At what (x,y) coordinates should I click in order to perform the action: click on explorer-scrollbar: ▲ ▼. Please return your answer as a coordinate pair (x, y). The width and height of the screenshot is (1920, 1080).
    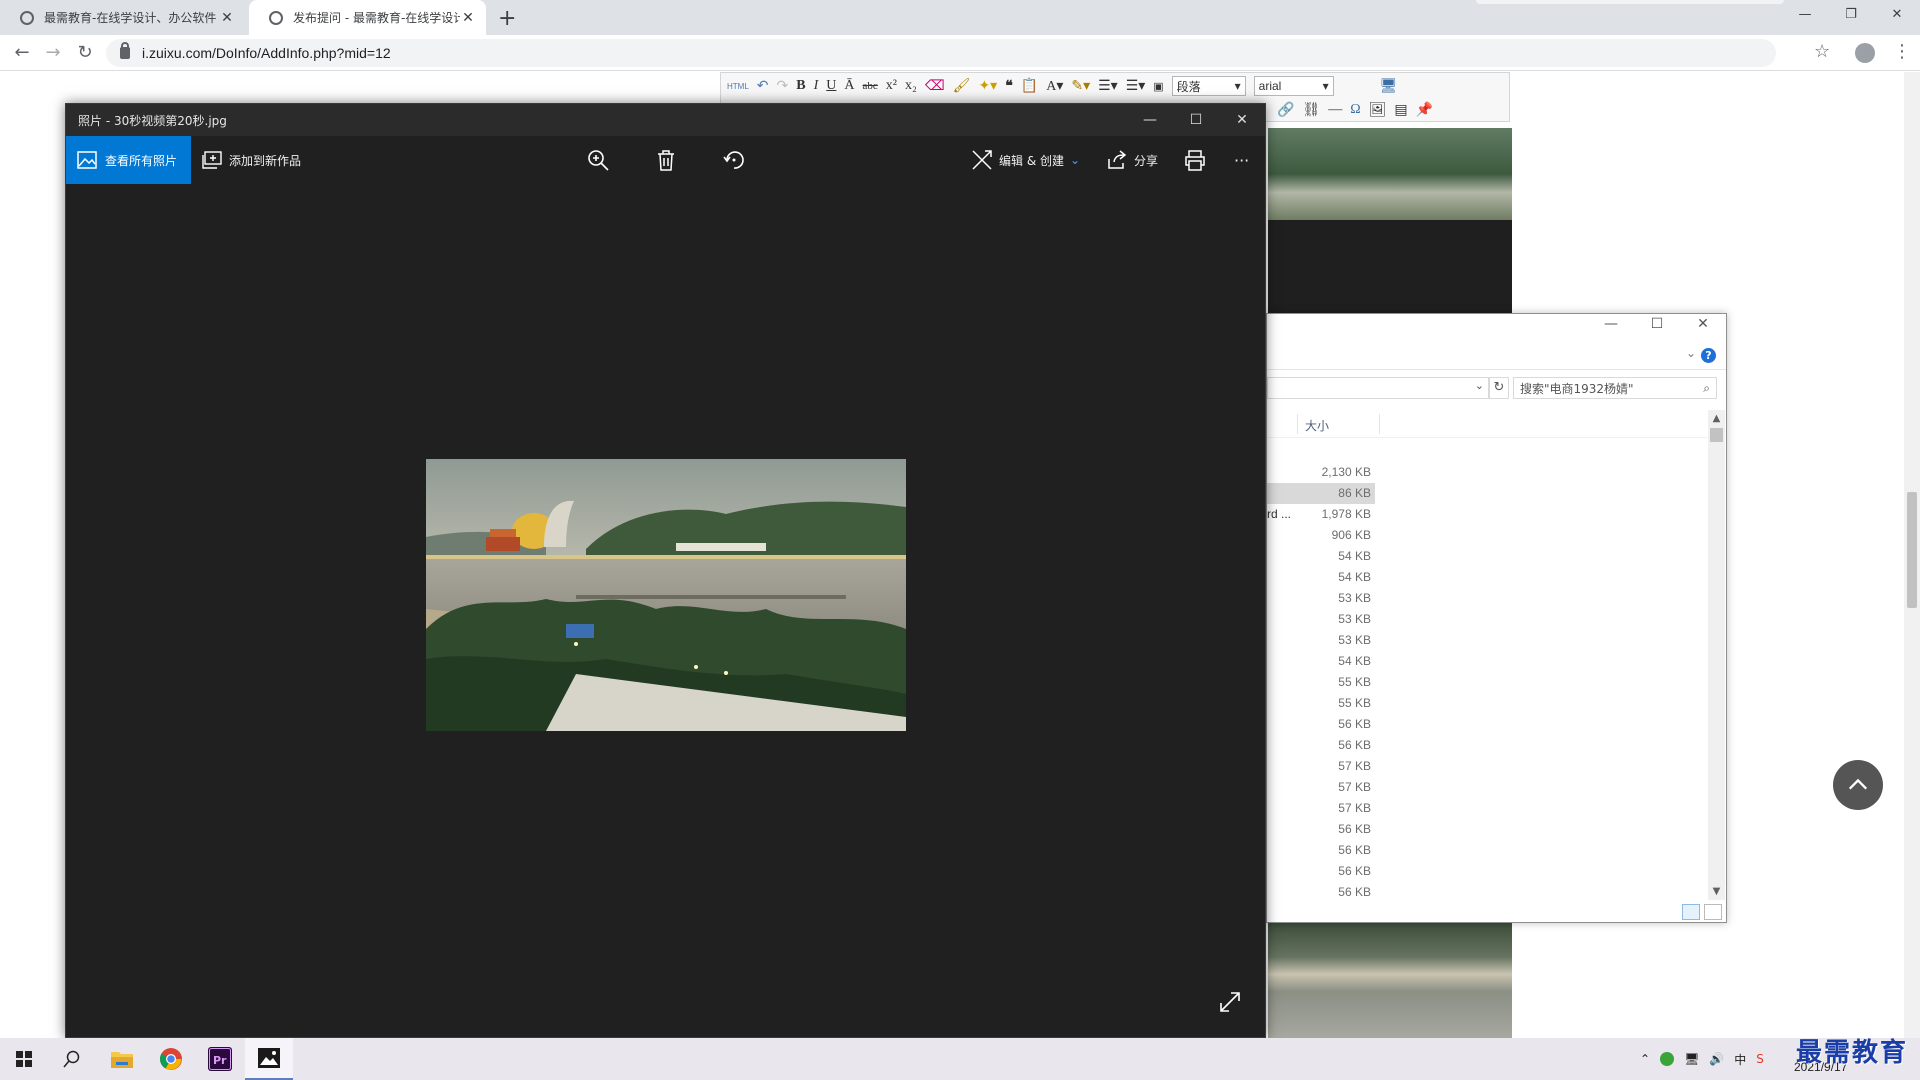
    Looking at the image, I should click on (1716, 655).